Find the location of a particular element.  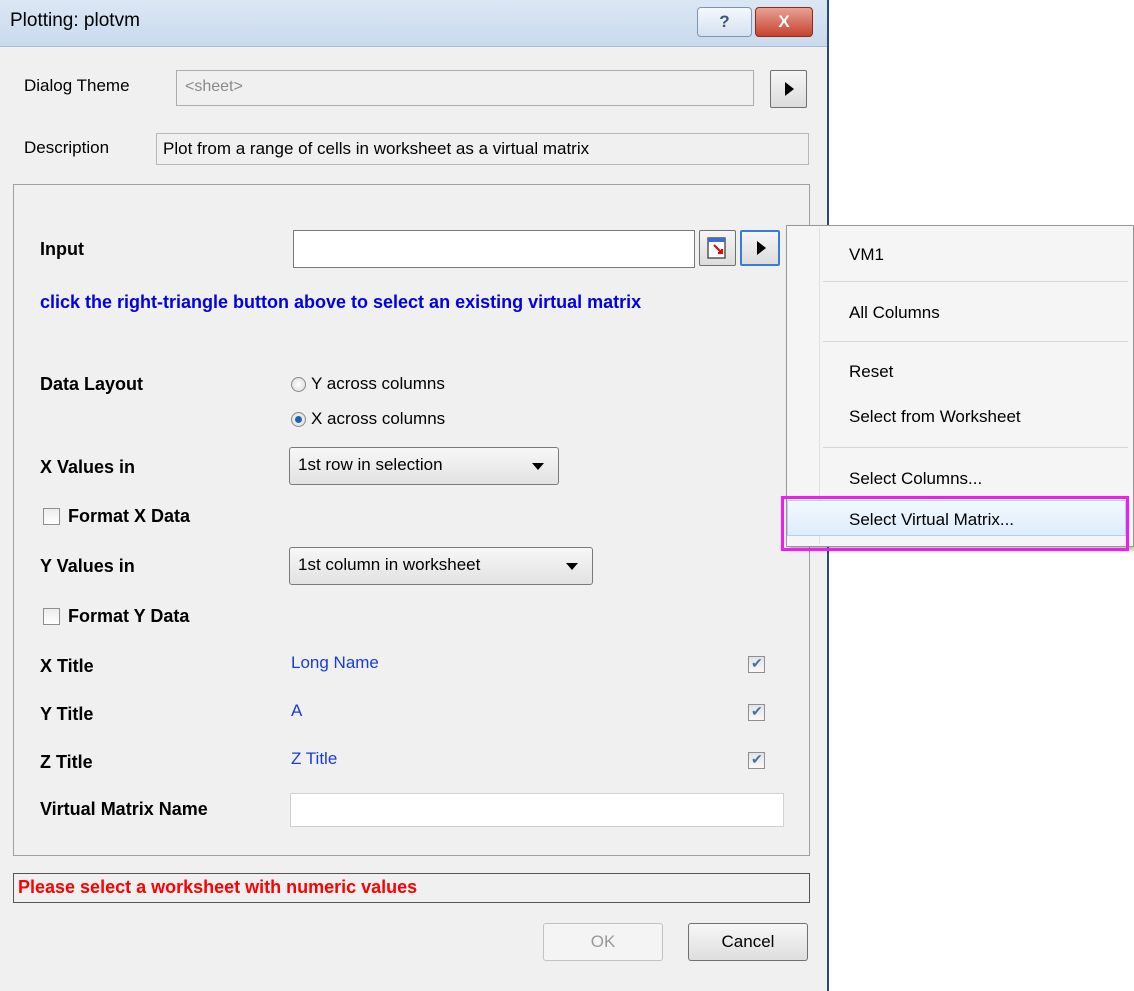

input-menu-button is located at coordinates (760, 248).